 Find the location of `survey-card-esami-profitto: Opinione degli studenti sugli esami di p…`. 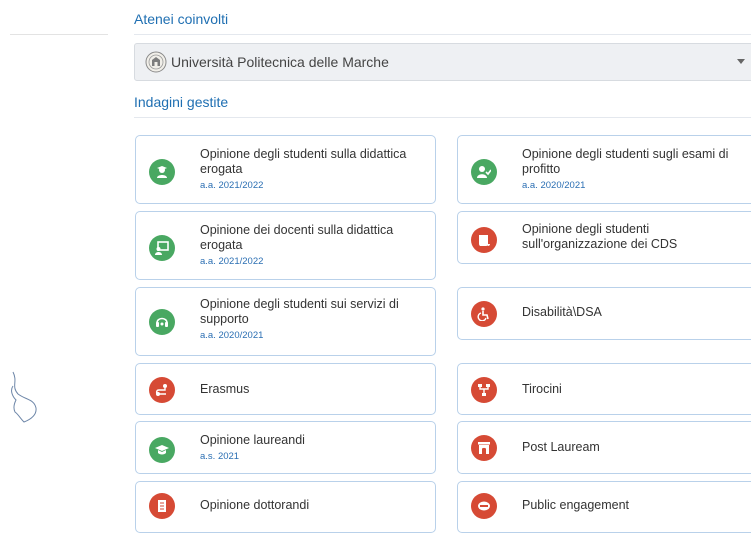

survey-card-esami-profitto: Opinione degli studenti sugli esami di p… is located at coordinates (604, 169).